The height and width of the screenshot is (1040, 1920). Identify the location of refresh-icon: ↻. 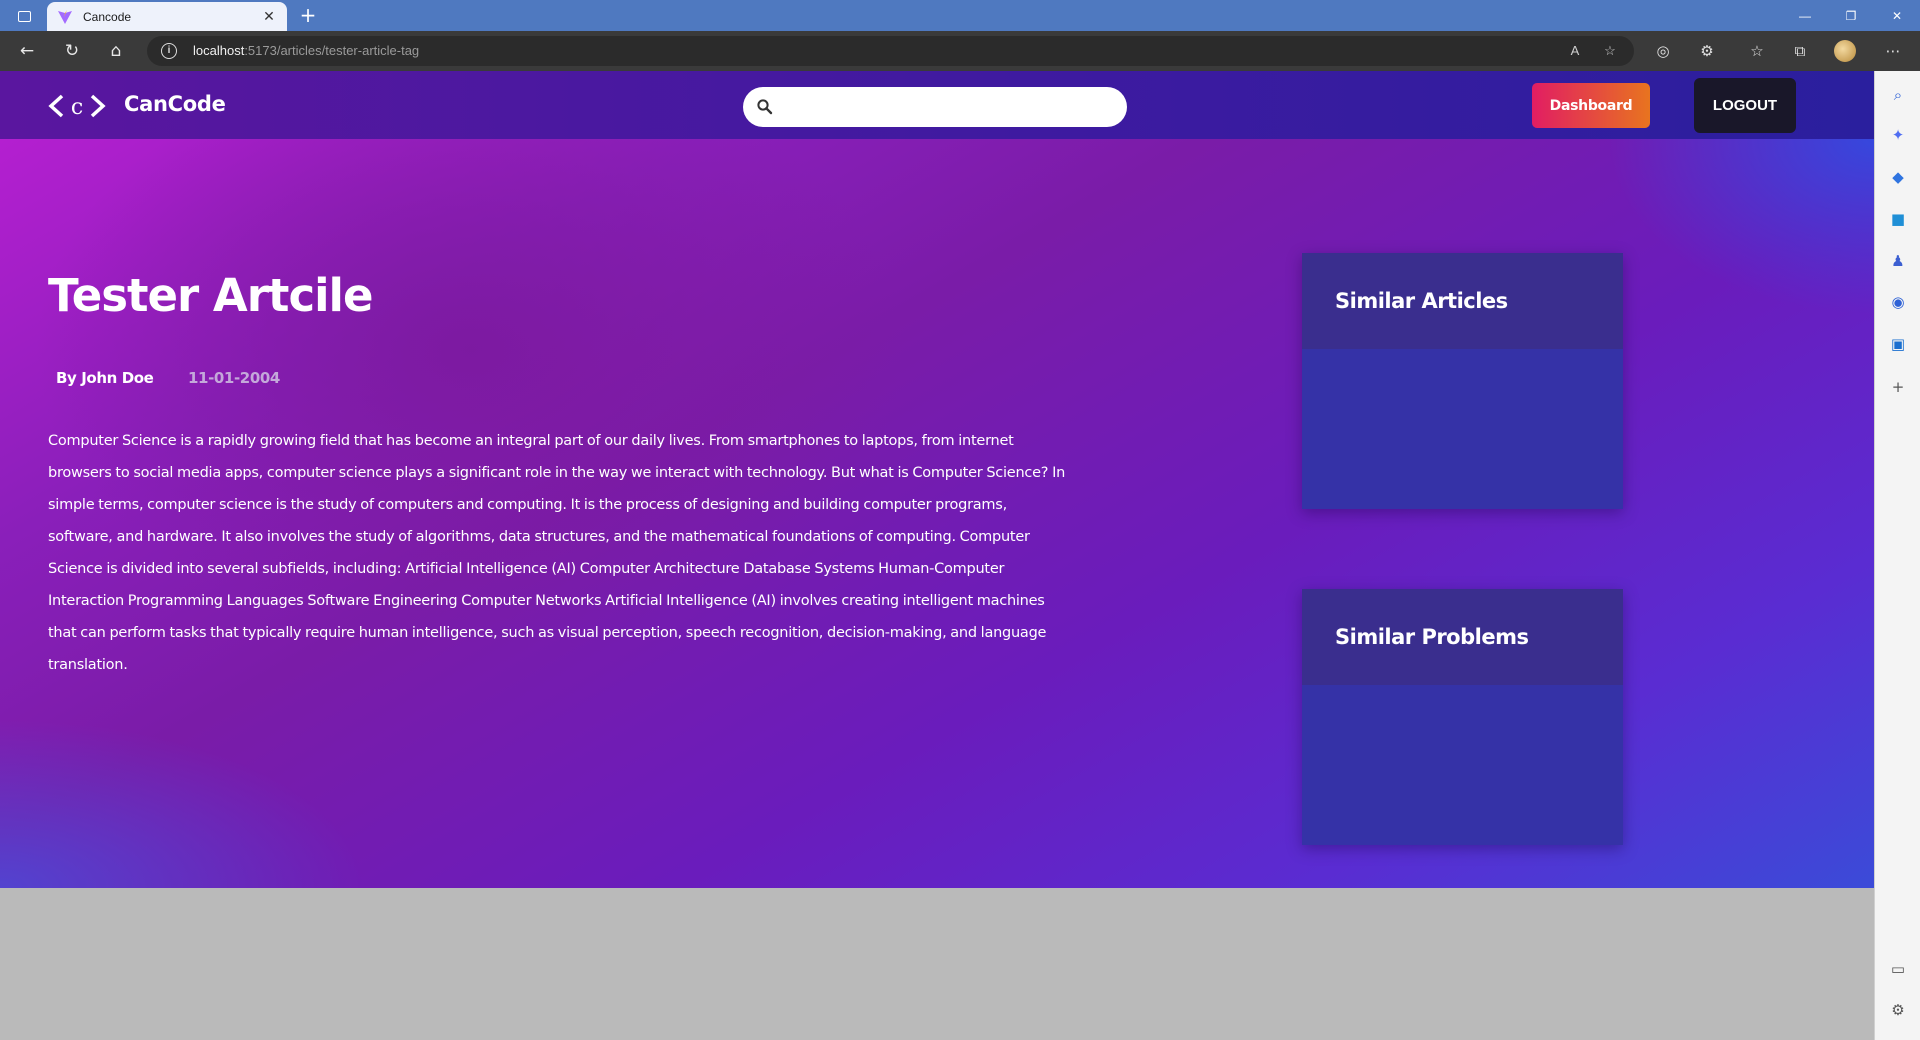
(72, 51).